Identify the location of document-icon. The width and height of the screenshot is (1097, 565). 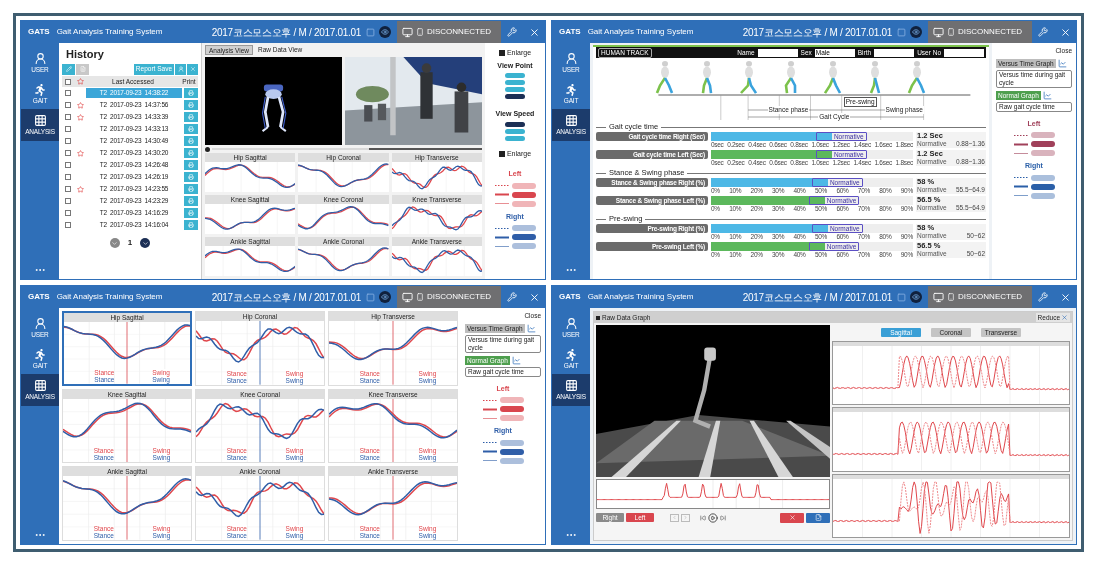
(82, 69).